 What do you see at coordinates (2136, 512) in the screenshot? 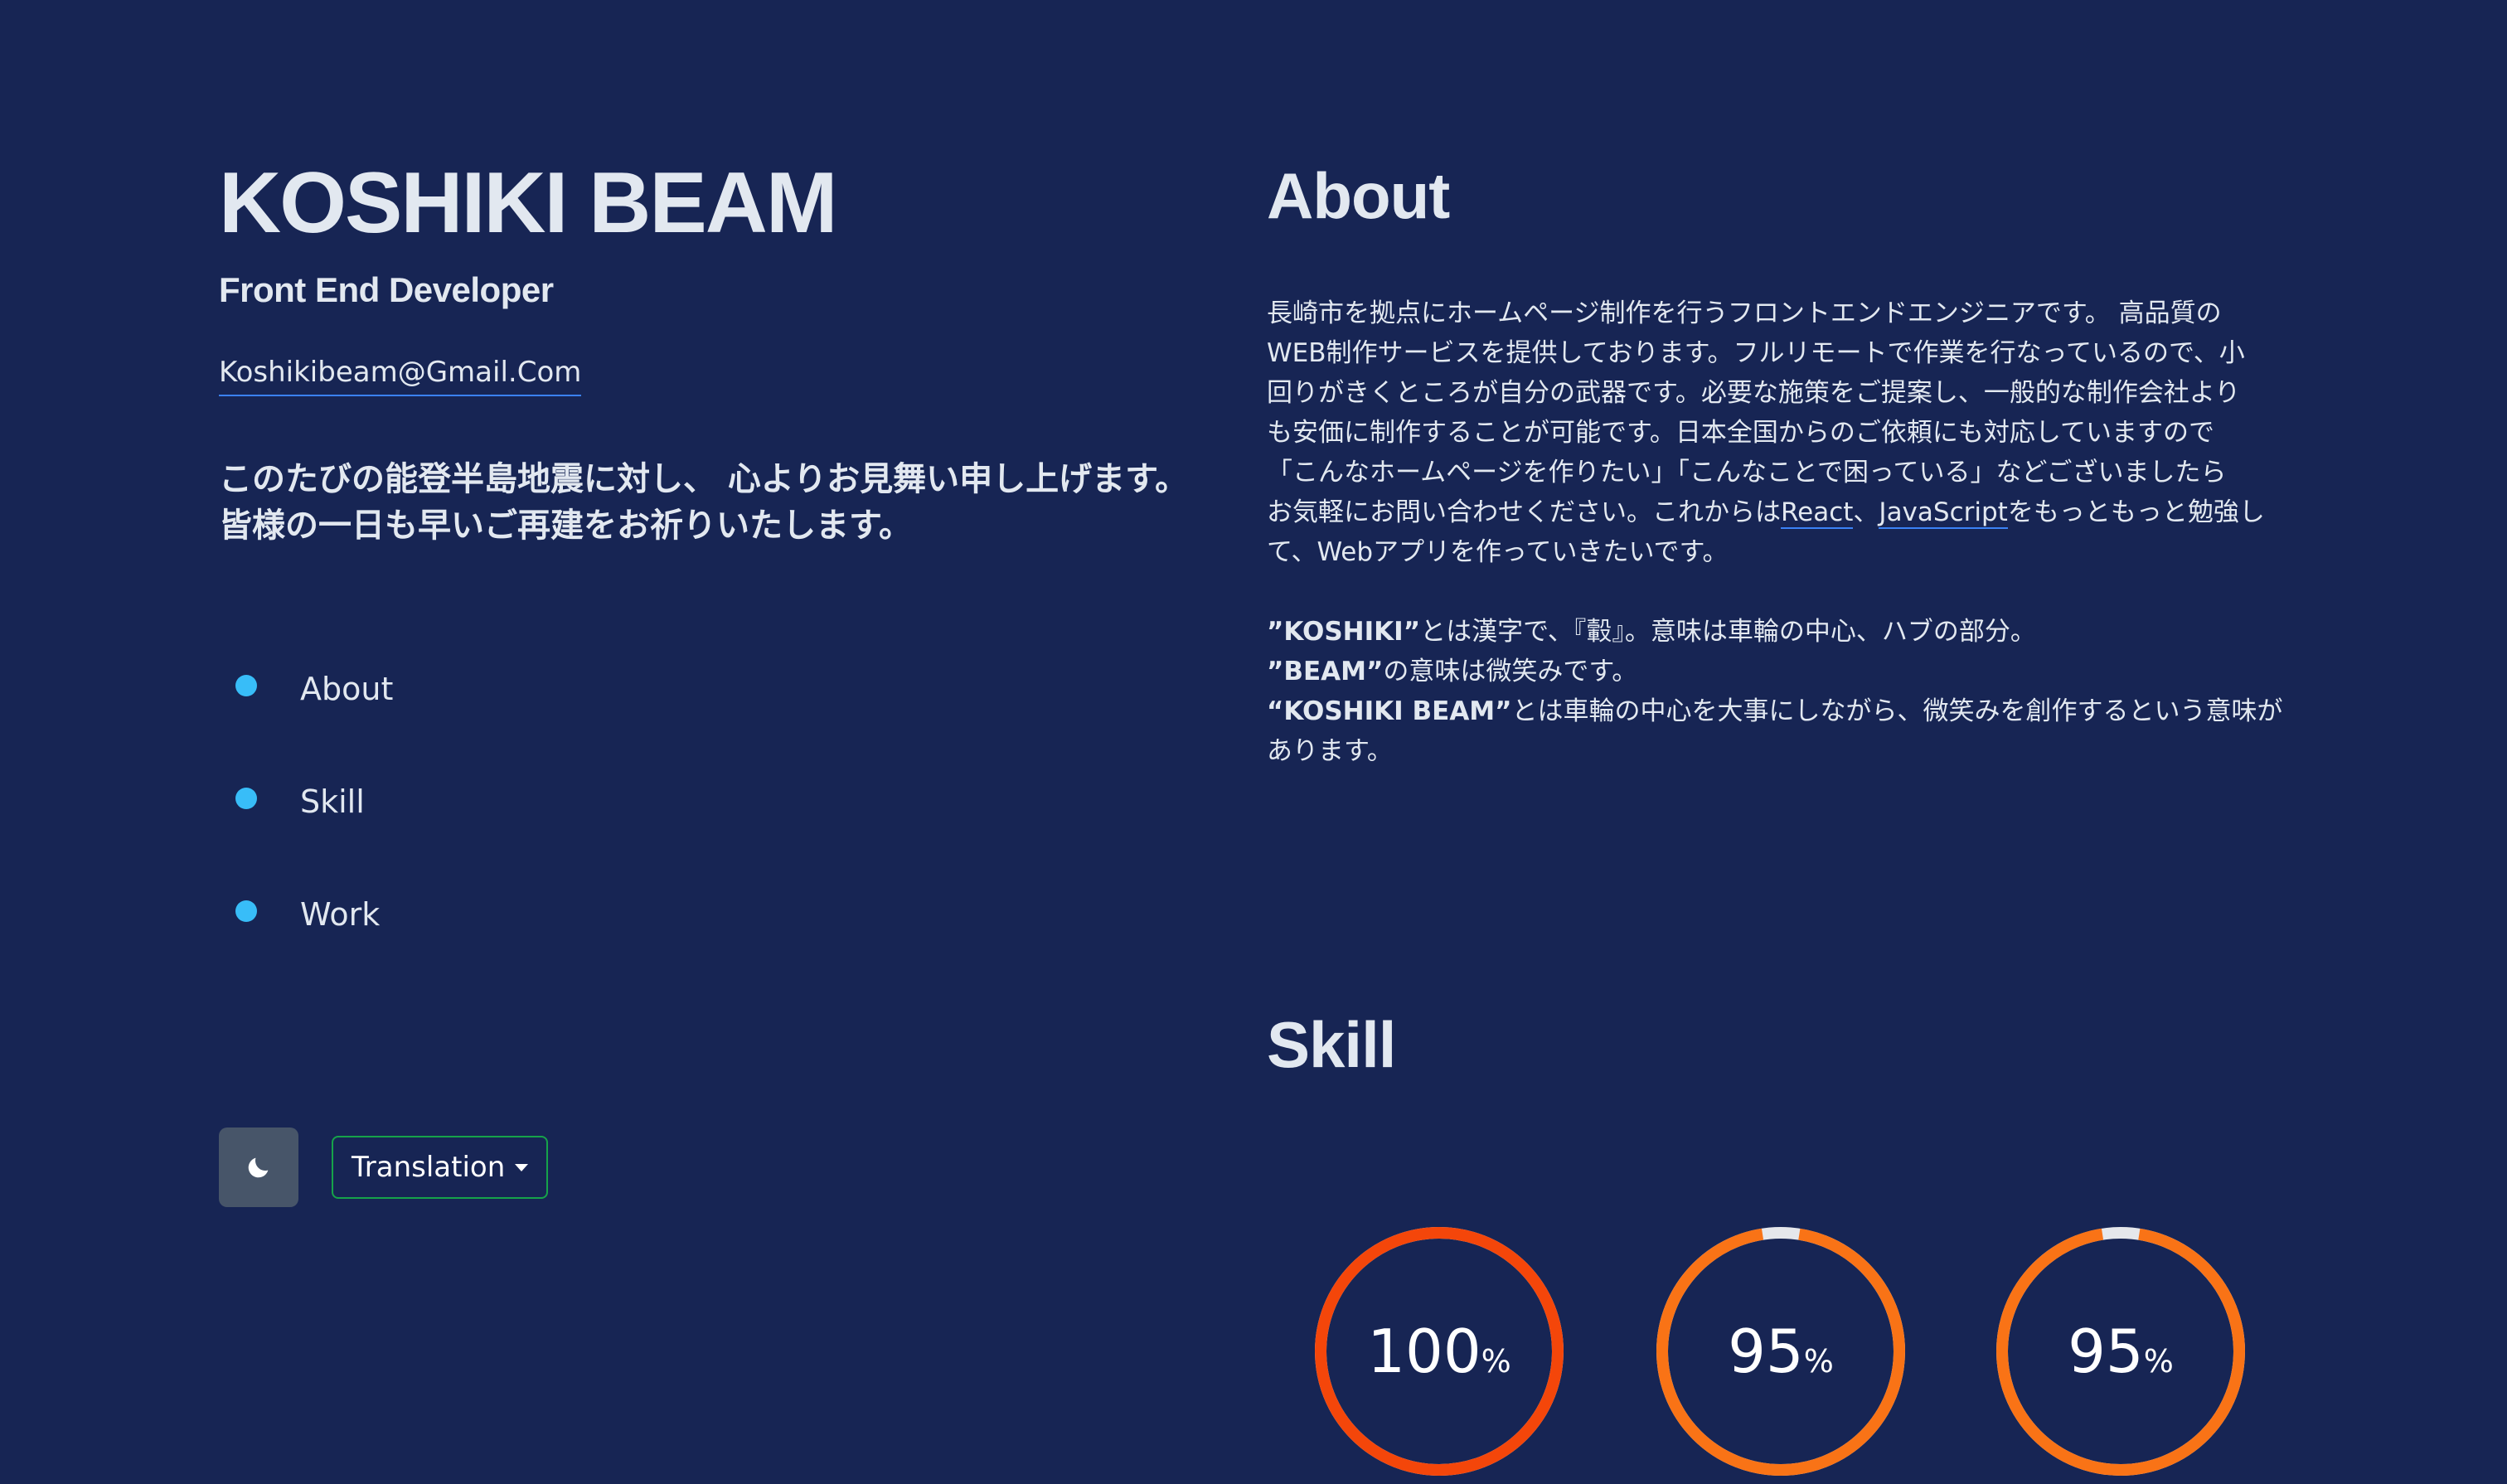
I see `about-text-fragment: をもっともっと勉強し` at bounding box center [2136, 512].